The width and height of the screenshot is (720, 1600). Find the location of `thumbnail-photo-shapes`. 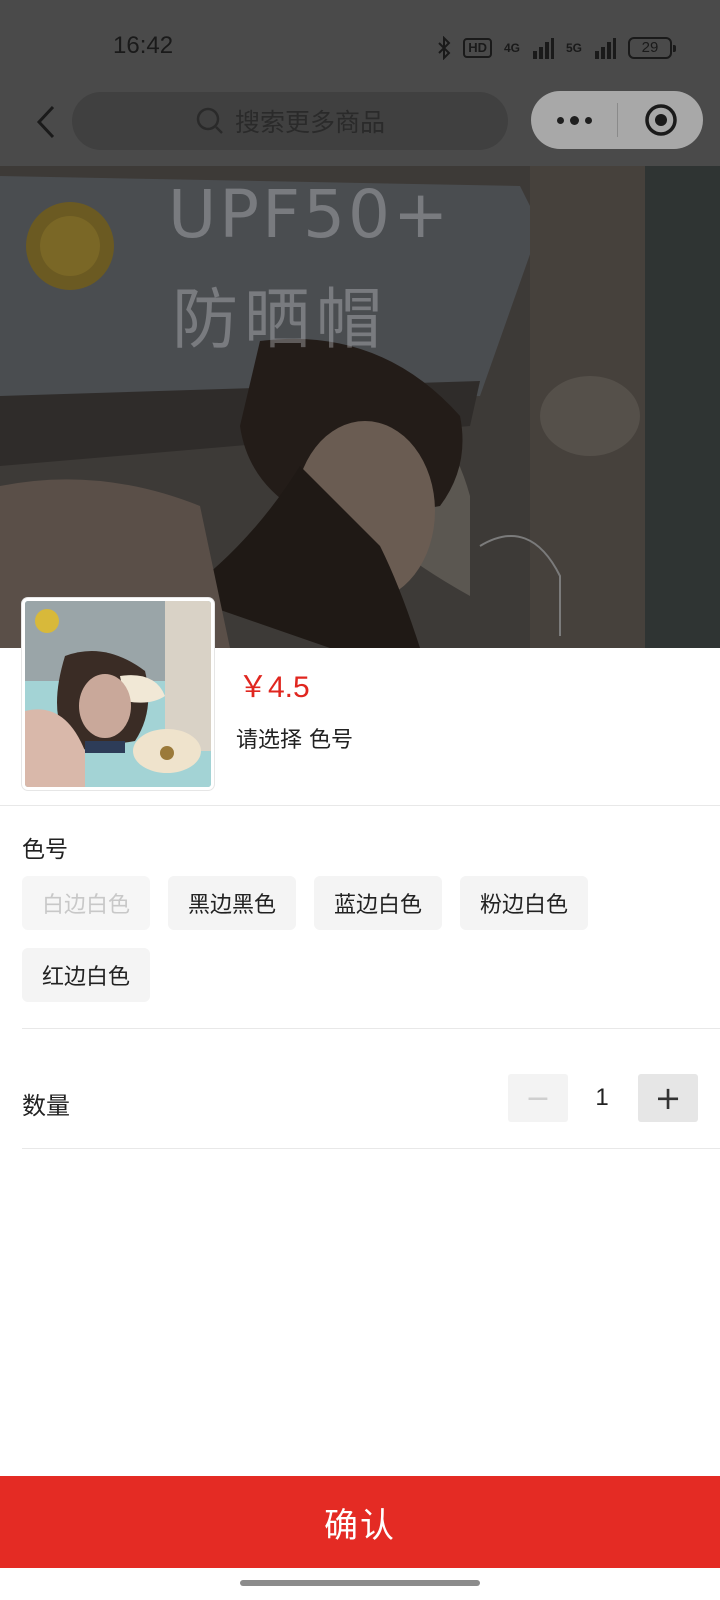

thumbnail-photo-shapes is located at coordinates (118, 694).